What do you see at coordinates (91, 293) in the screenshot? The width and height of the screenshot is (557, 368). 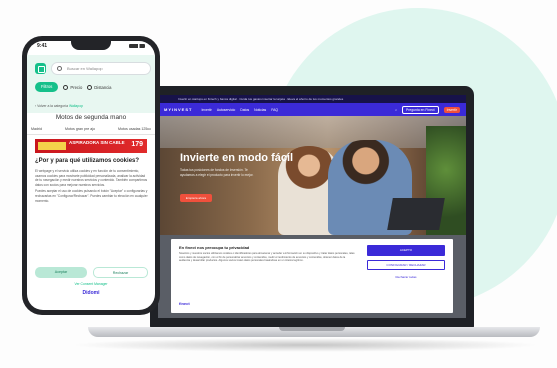 I see `consent-provider-logo: Didomi` at bounding box center [91, 293].